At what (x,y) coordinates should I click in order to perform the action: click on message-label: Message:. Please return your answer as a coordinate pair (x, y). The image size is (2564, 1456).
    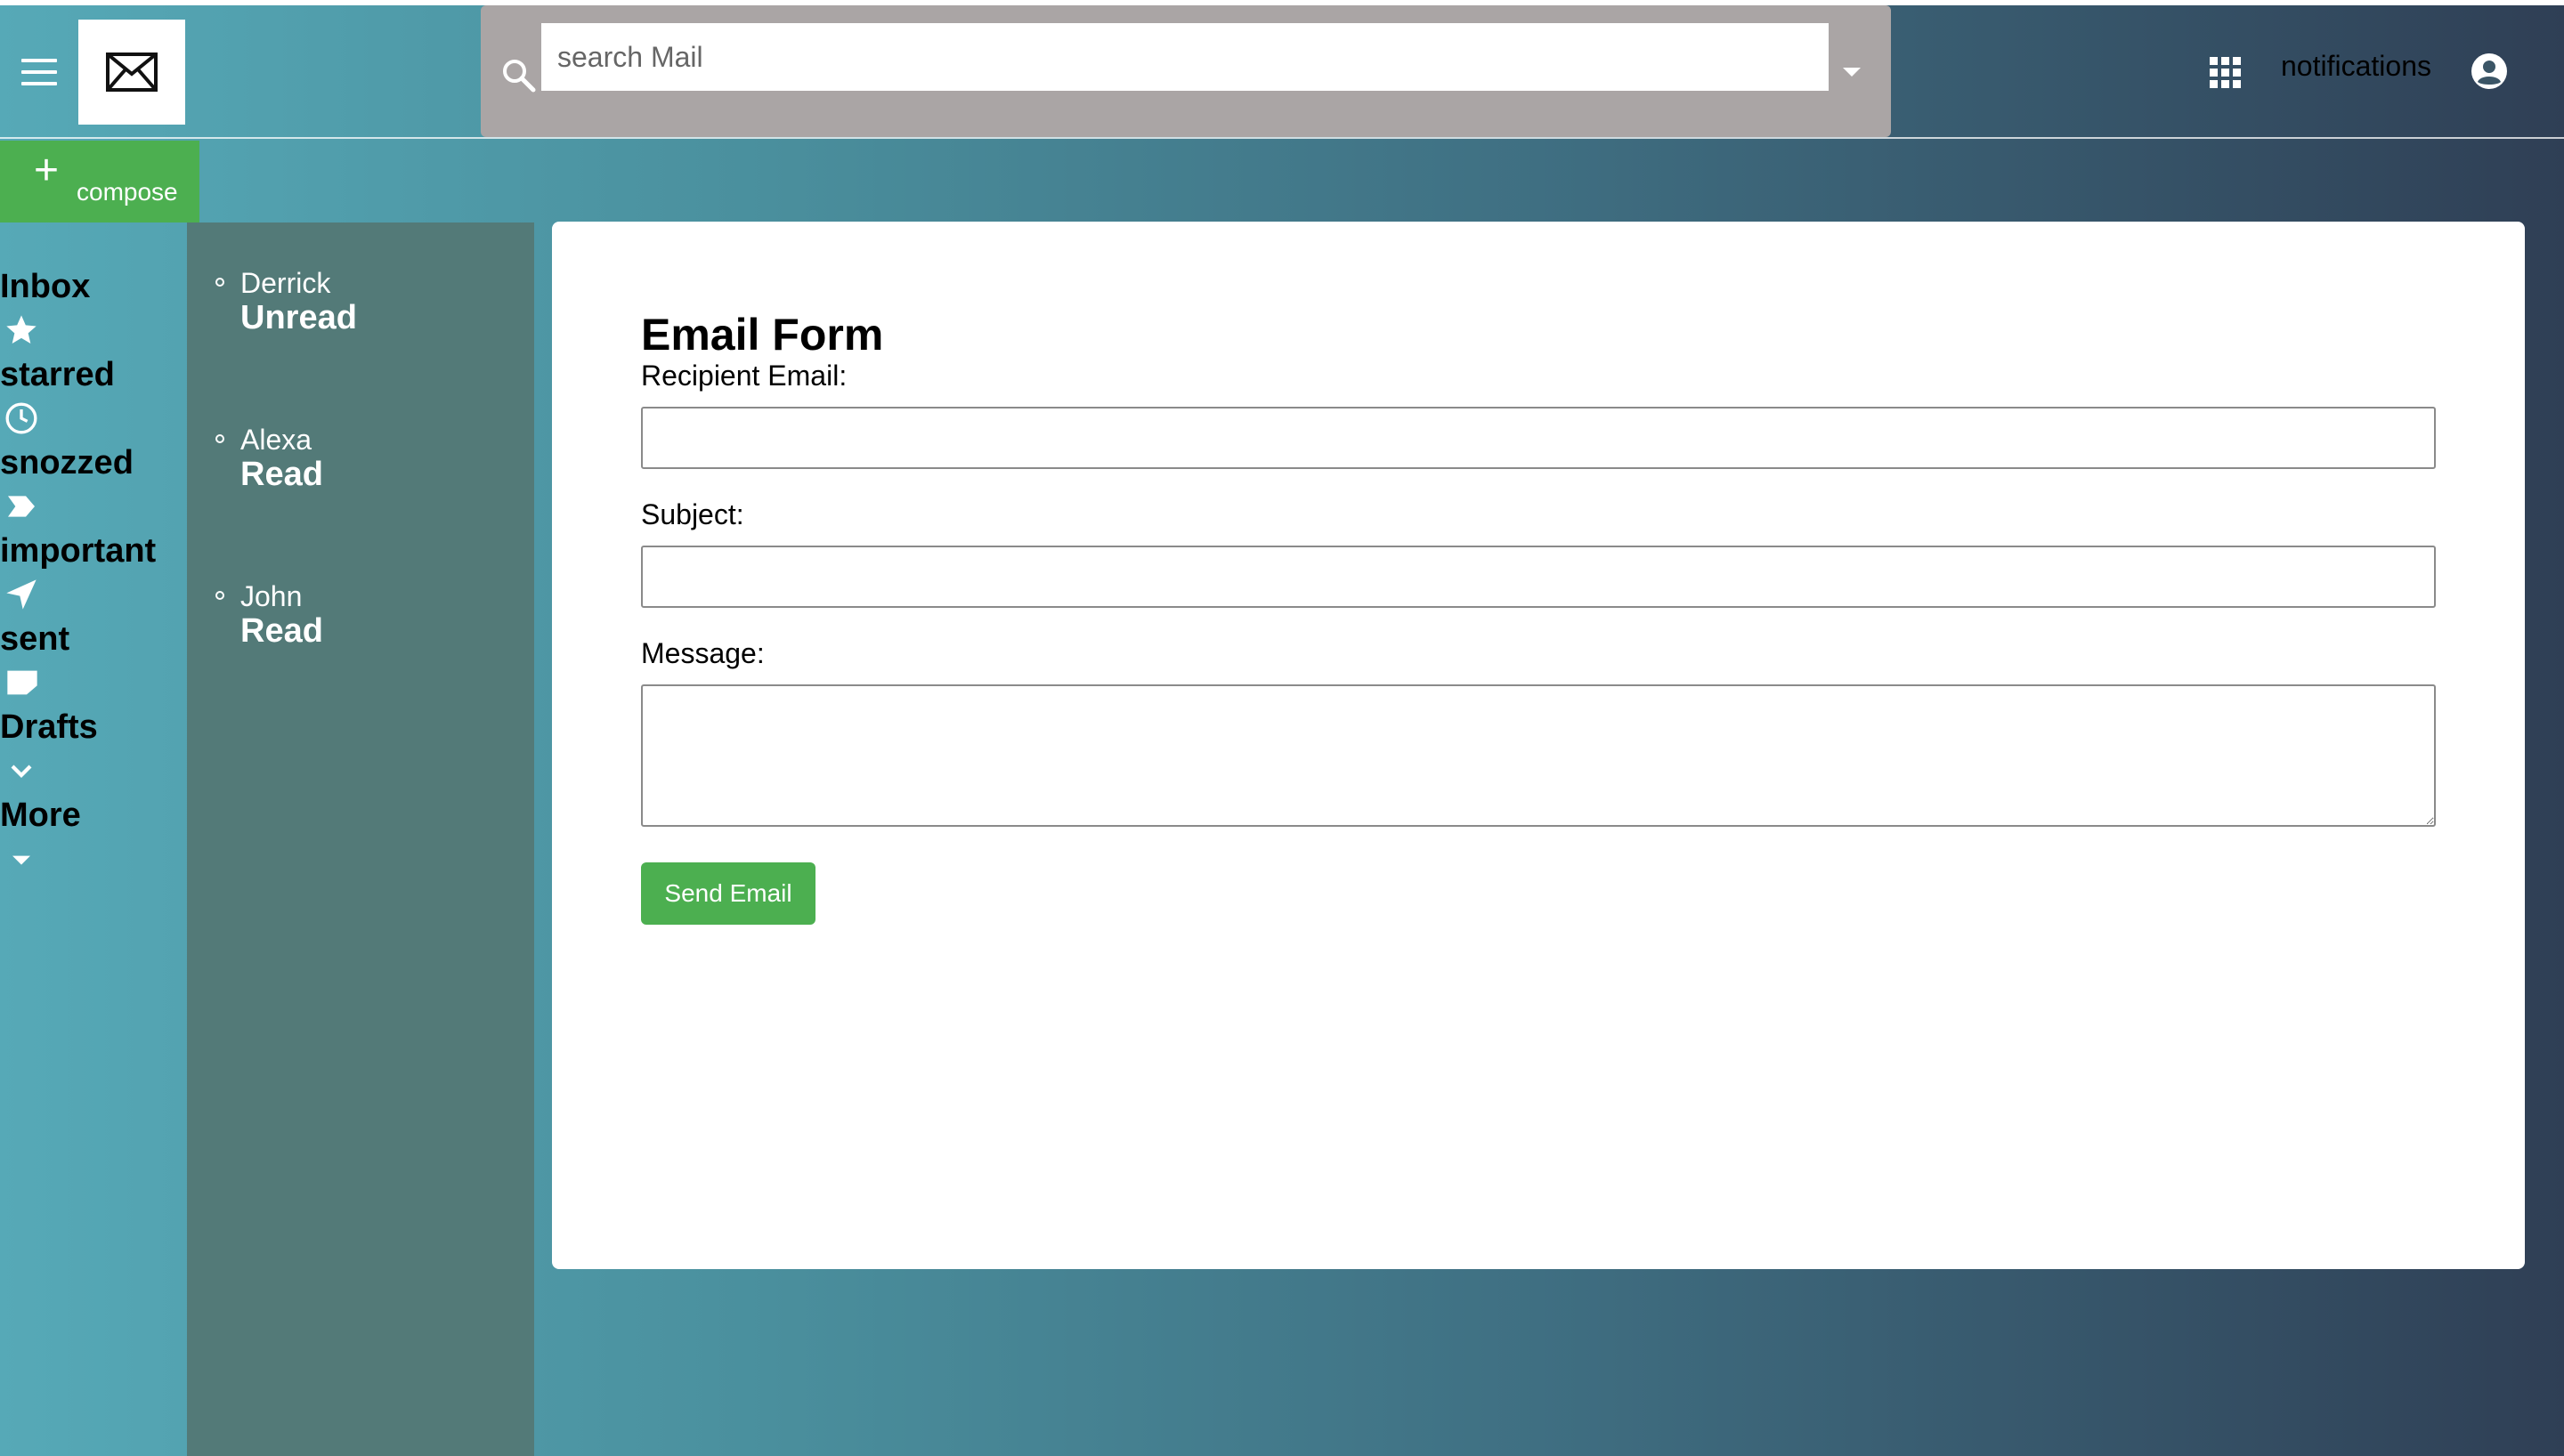
    Looking at the image, I should click on (703, 653).